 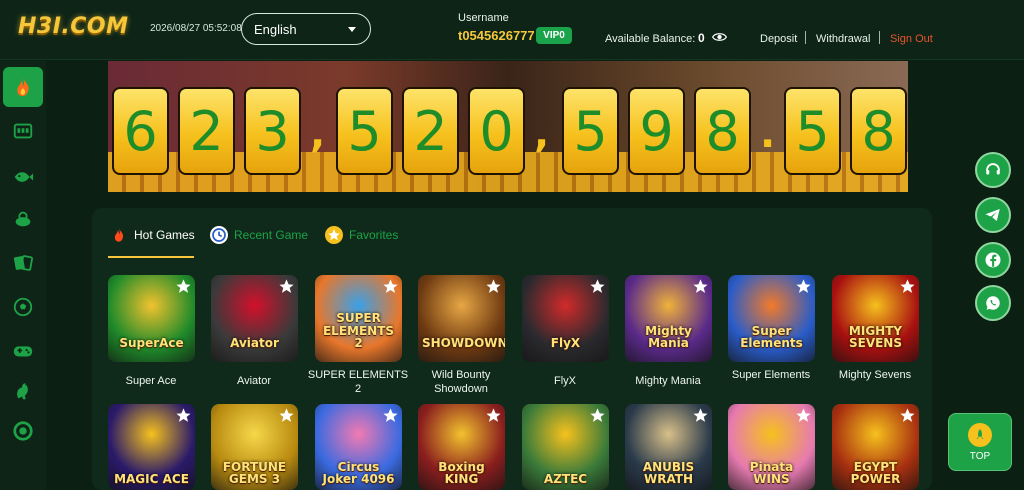 I want to click on facebook-icon, so click(x=993, y=260).